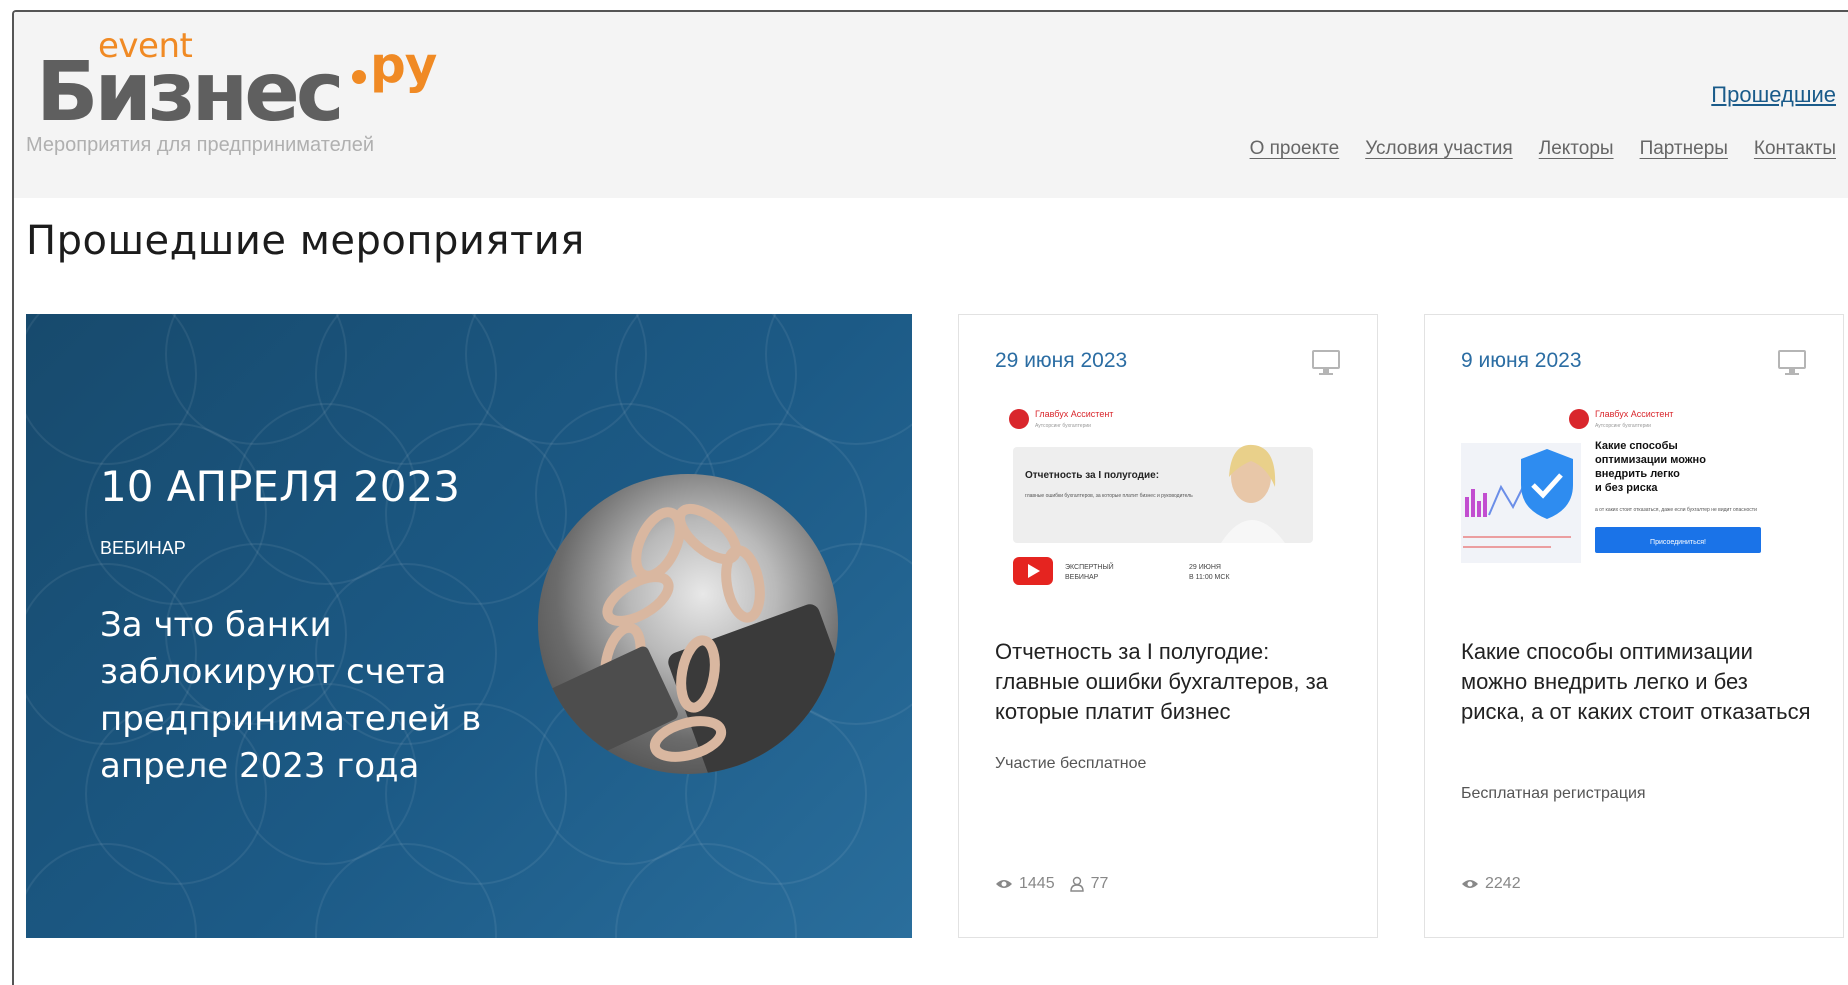 The height and width of the screenshot is (985, 1848). What do you see at coordinates (1205, 567) in the screenshot?
I see `thumb-when-1: 29 ИЮНЯ` at bounding box center [1205, 567].